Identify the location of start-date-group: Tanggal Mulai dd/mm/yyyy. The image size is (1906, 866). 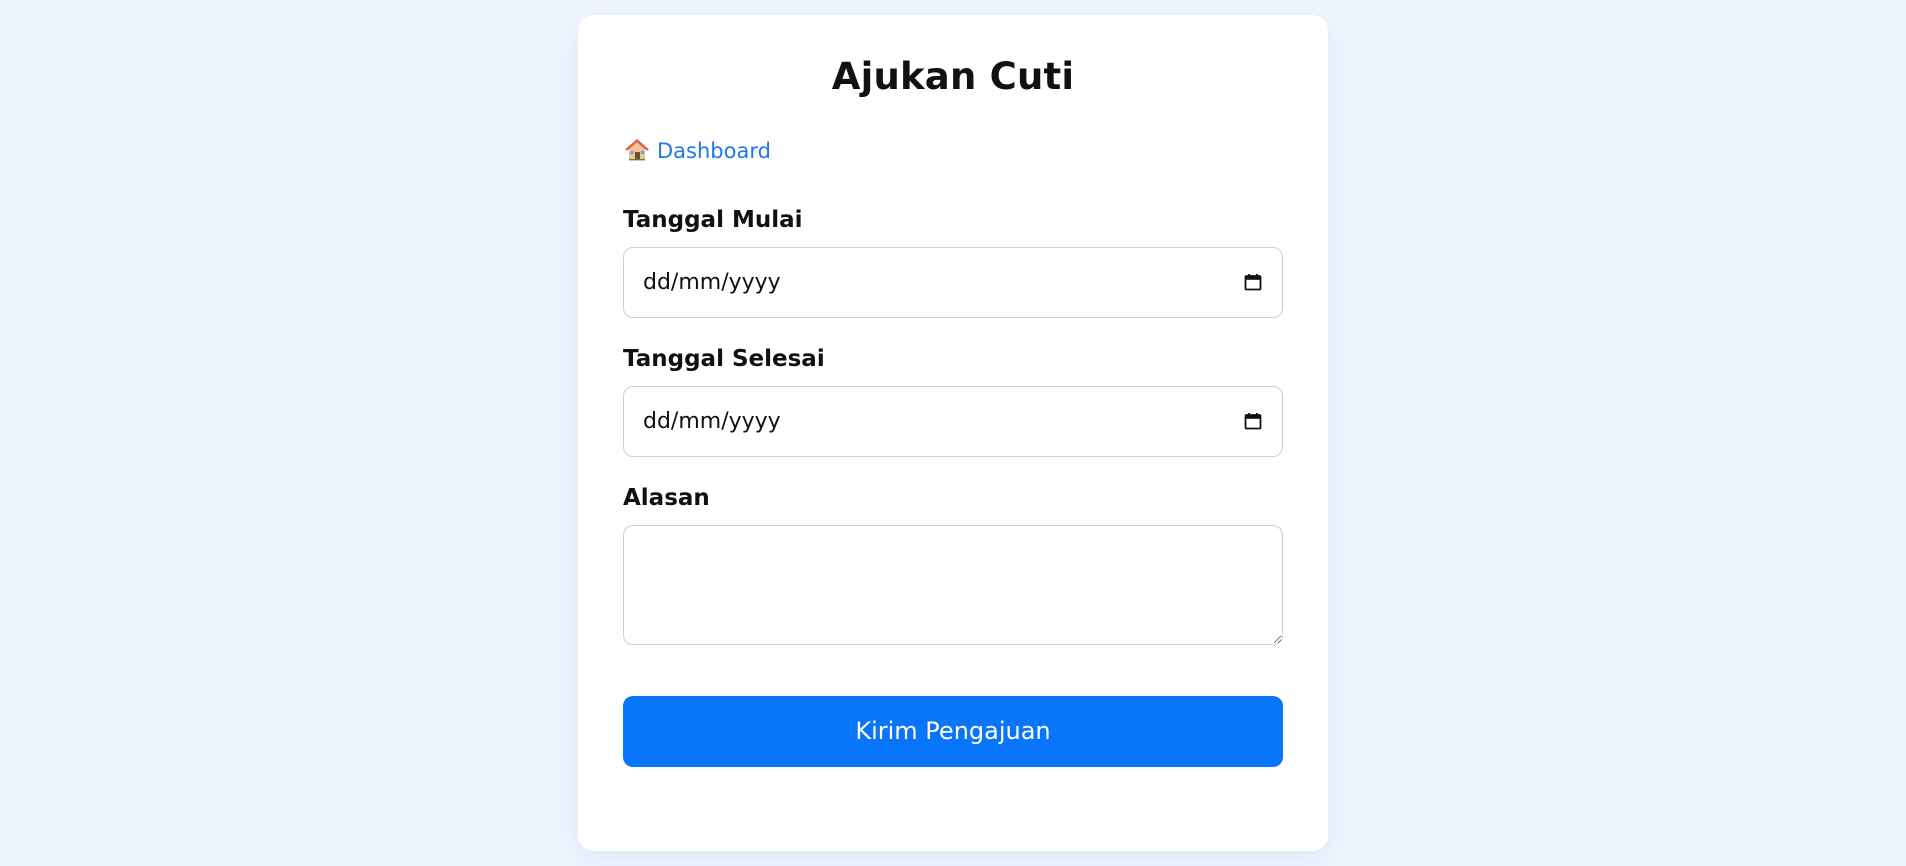
(953, 262).